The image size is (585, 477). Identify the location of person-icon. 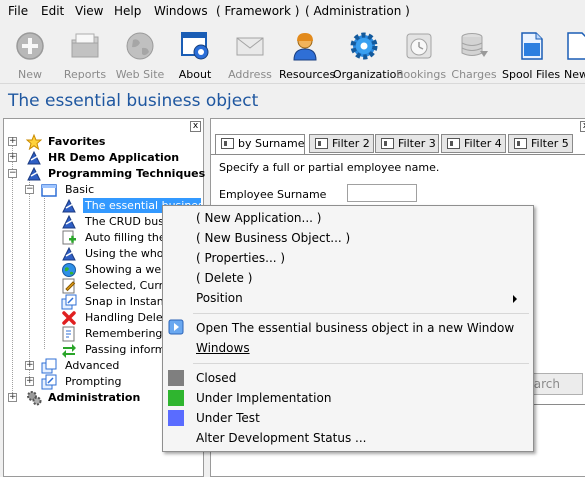
(305, 47).